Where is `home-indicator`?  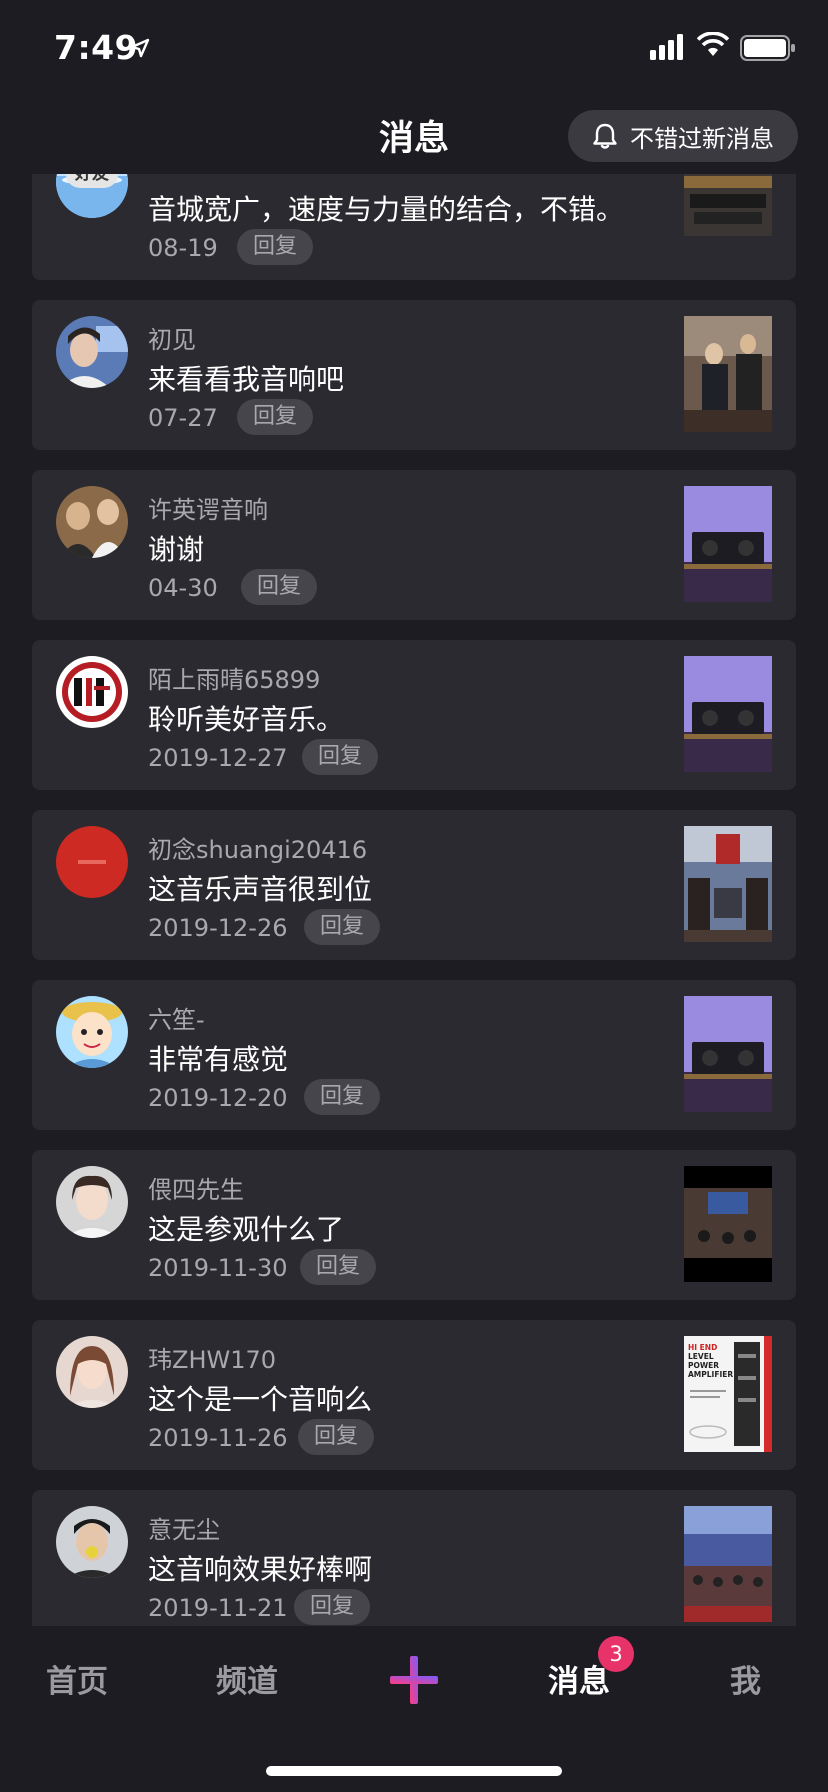 home-indicator is located at coordinates (414, 1771).